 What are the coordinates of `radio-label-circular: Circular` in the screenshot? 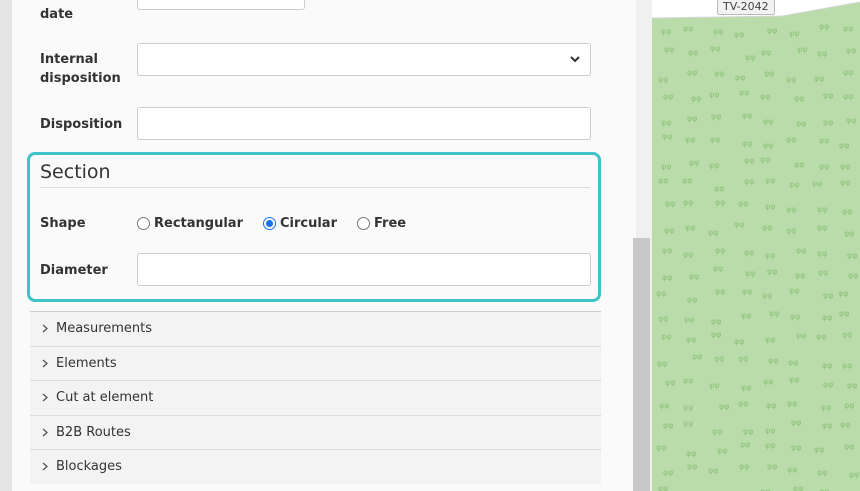 It's located at (308, 223).